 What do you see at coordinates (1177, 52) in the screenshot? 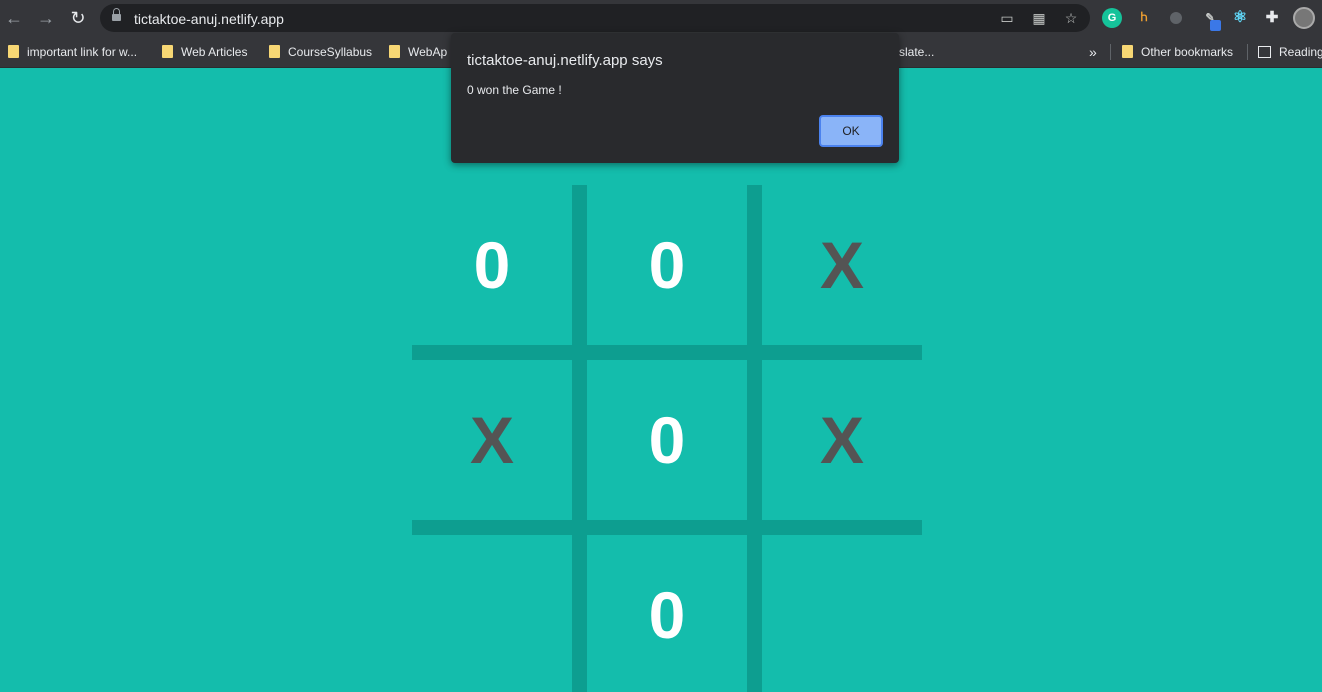
I see `other-bookmarks: Other bookmarks` at bounding box center [1177, 52].